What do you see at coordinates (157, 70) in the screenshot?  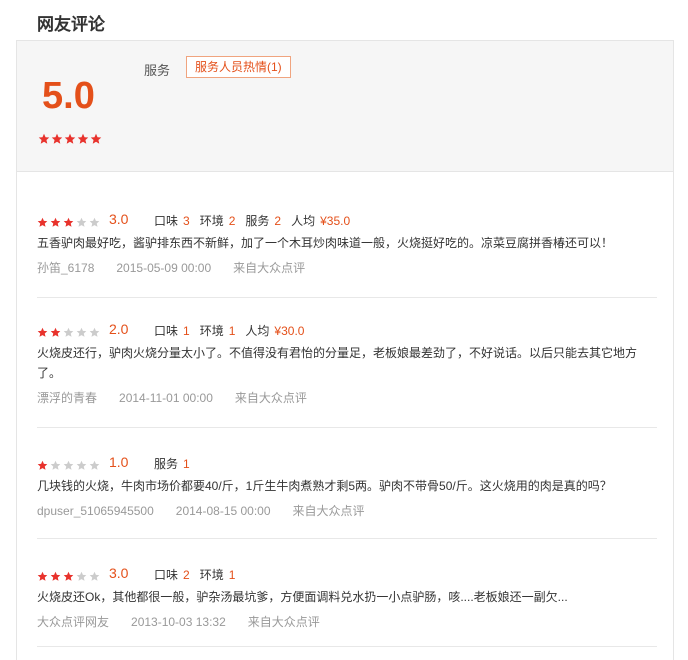 I see `tag-category-label: 服务` at bounding box center [157, 70].